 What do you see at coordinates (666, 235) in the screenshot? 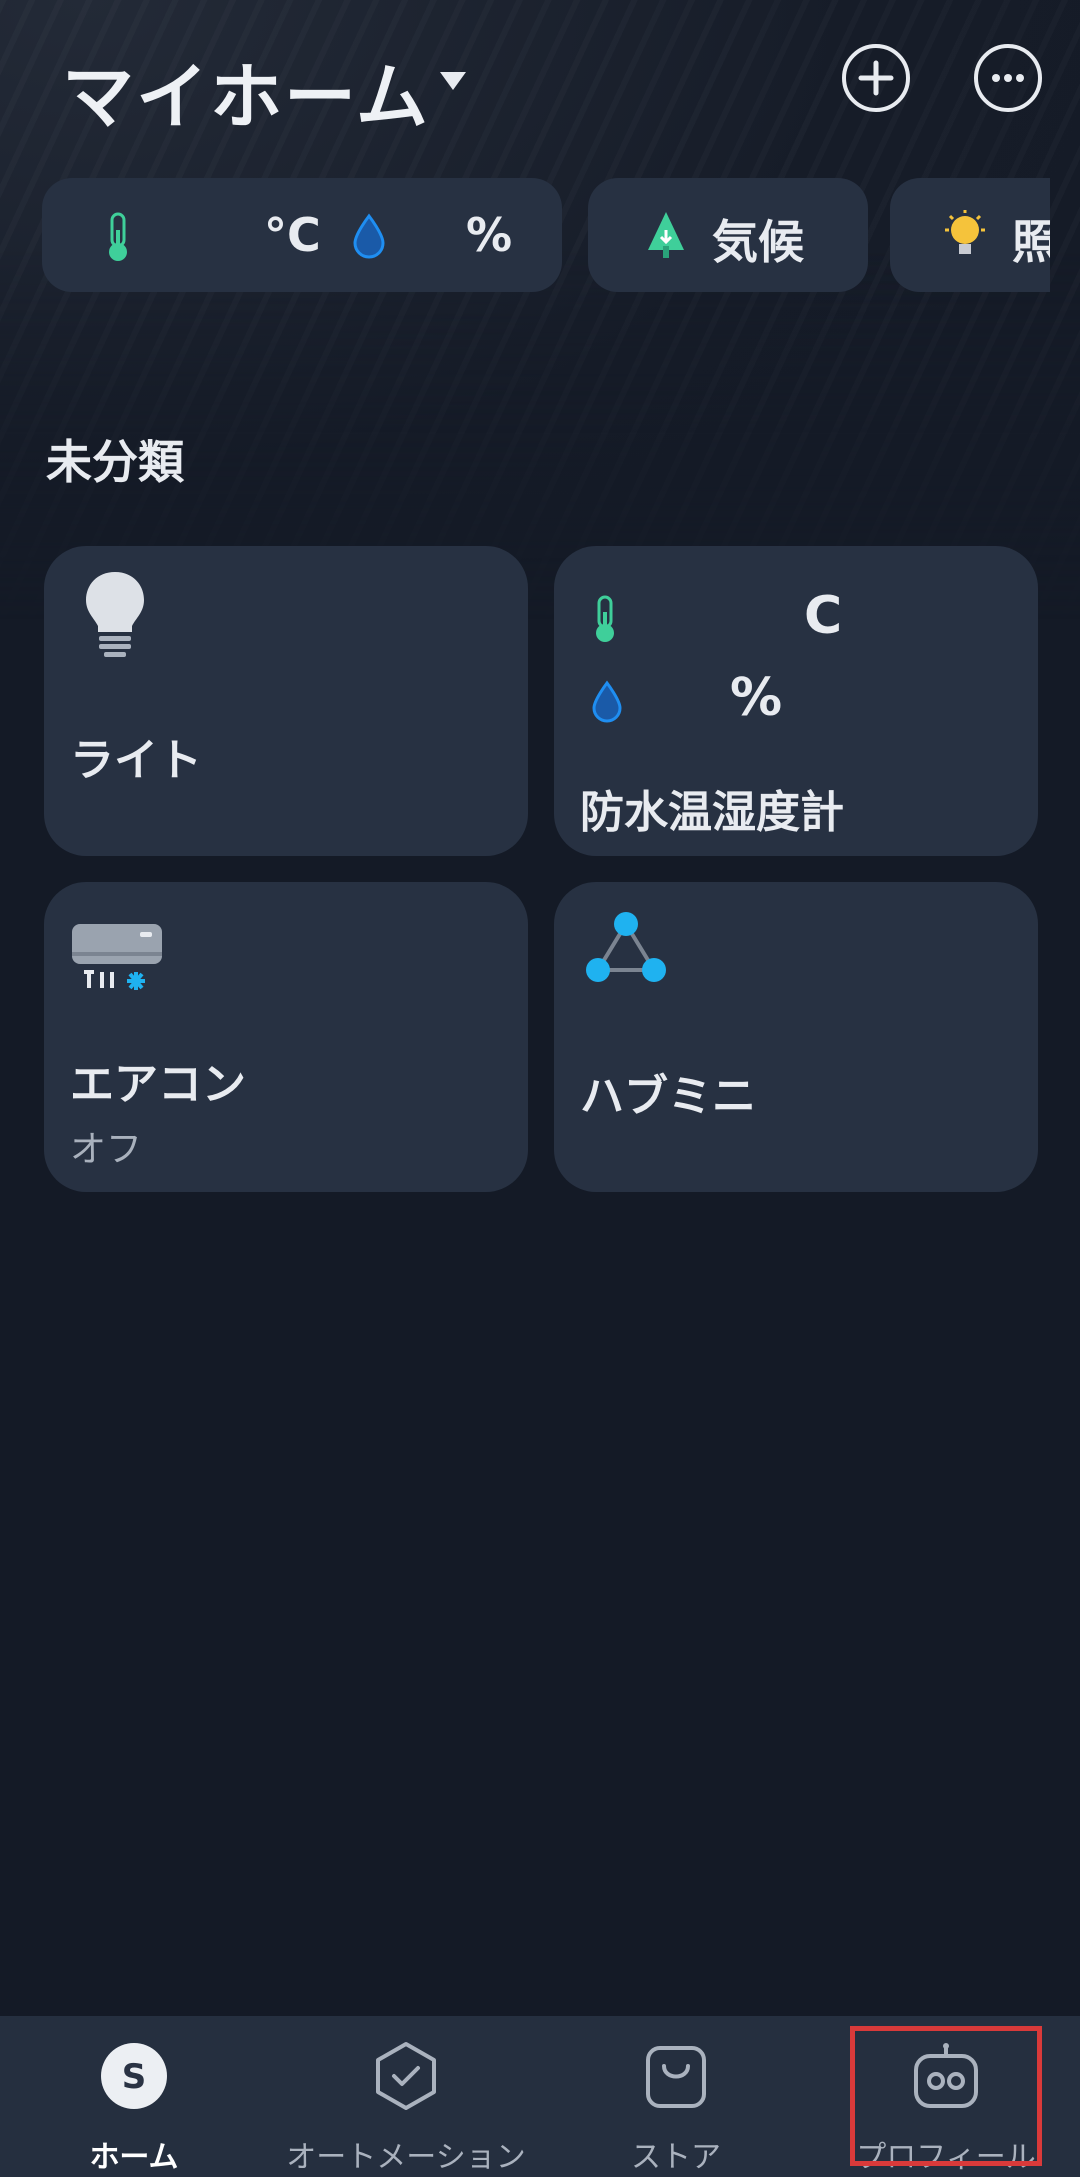
I see `tree-icon` at bounding box center [666, 235].